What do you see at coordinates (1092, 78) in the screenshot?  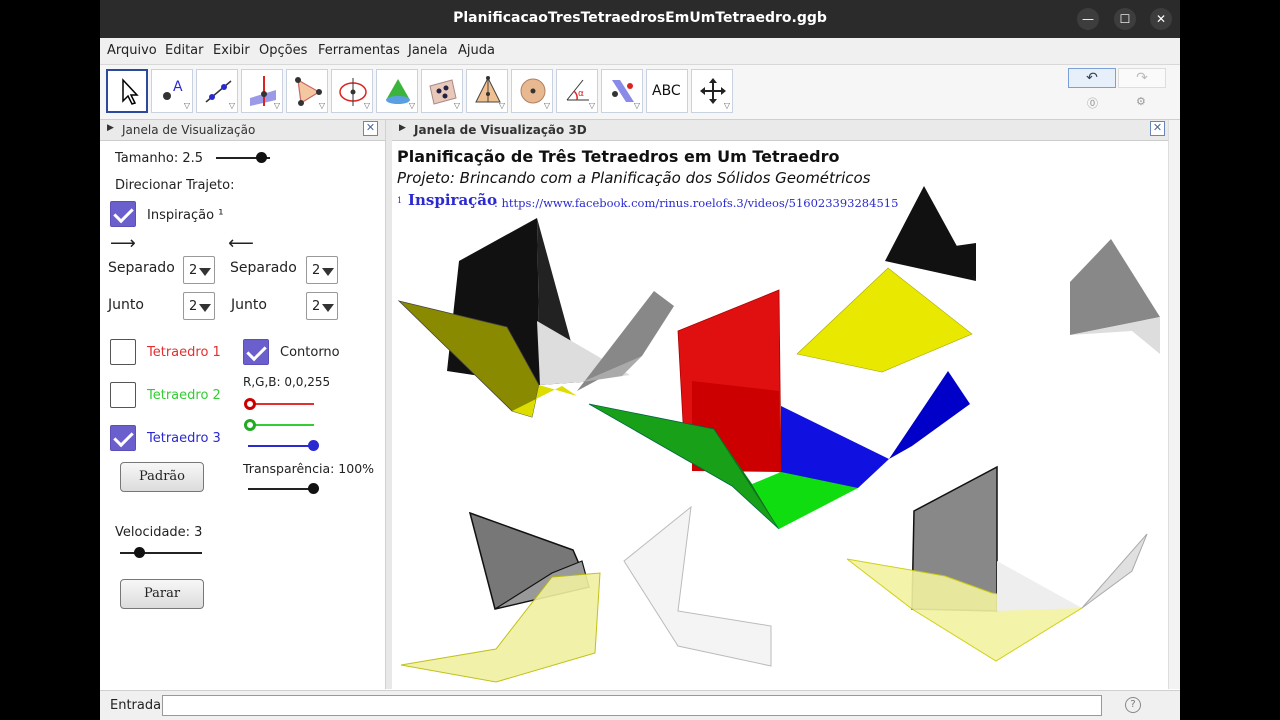 I see `undo-button: ↶` at bounding box center [1092, 78].